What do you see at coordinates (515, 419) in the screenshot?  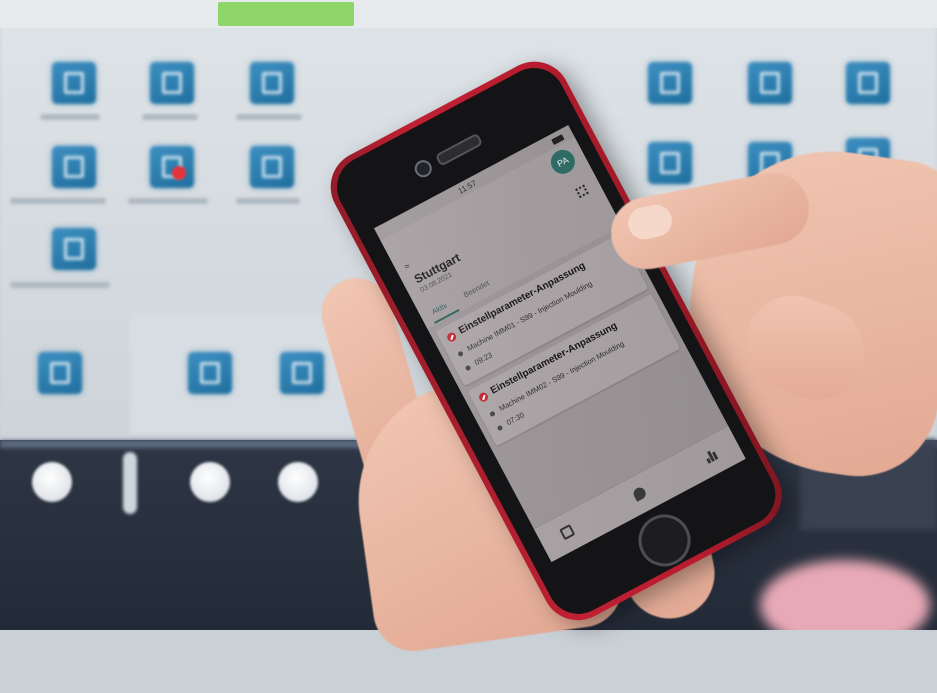 I see `task-time: 07:30` at bounding box center [515, 419].